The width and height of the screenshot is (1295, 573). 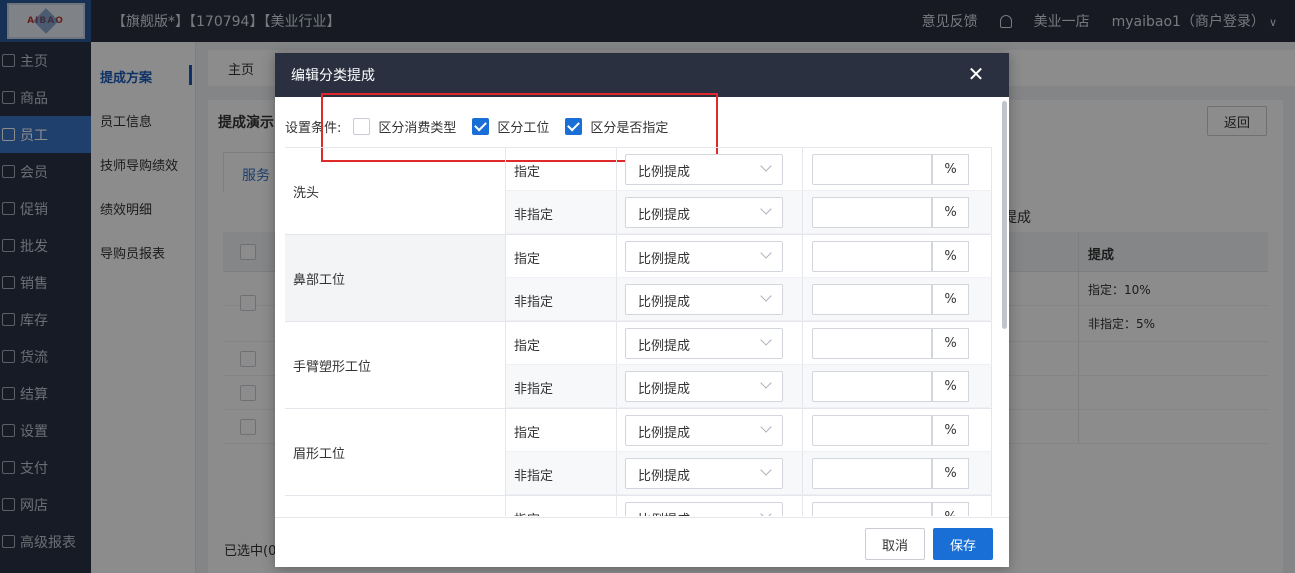 I want to click on station-group: 鼻部工位 指定 比例提成 % 非指定 比例提成 %, so click(x=638, y=277).